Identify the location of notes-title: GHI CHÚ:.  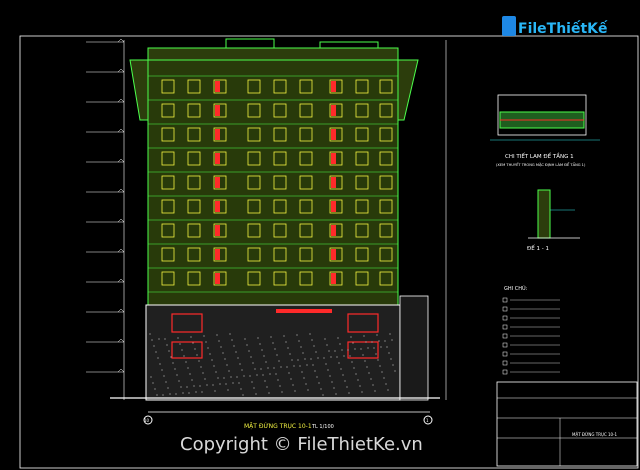
(516, 288).